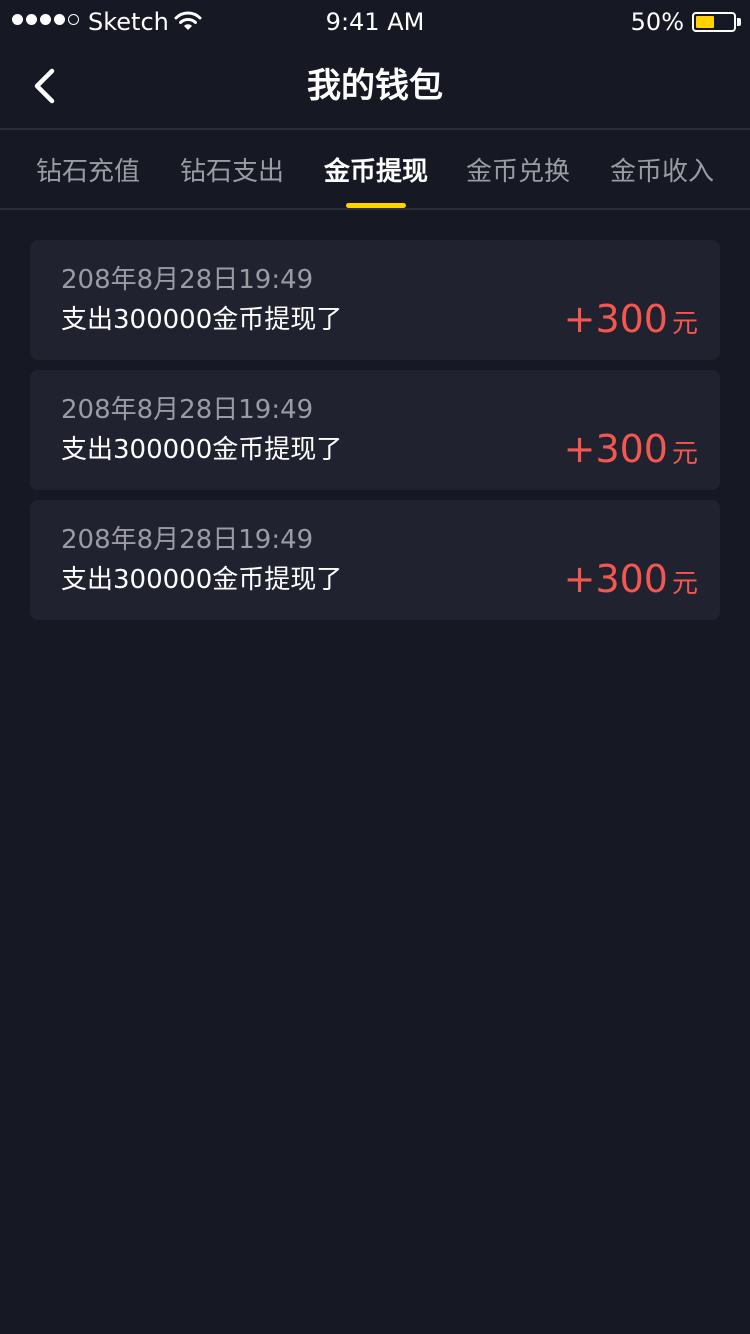 The image size is (750, 1334). I want to click on tab-diamond-recharge: 钻石充值, so click(88, 169).